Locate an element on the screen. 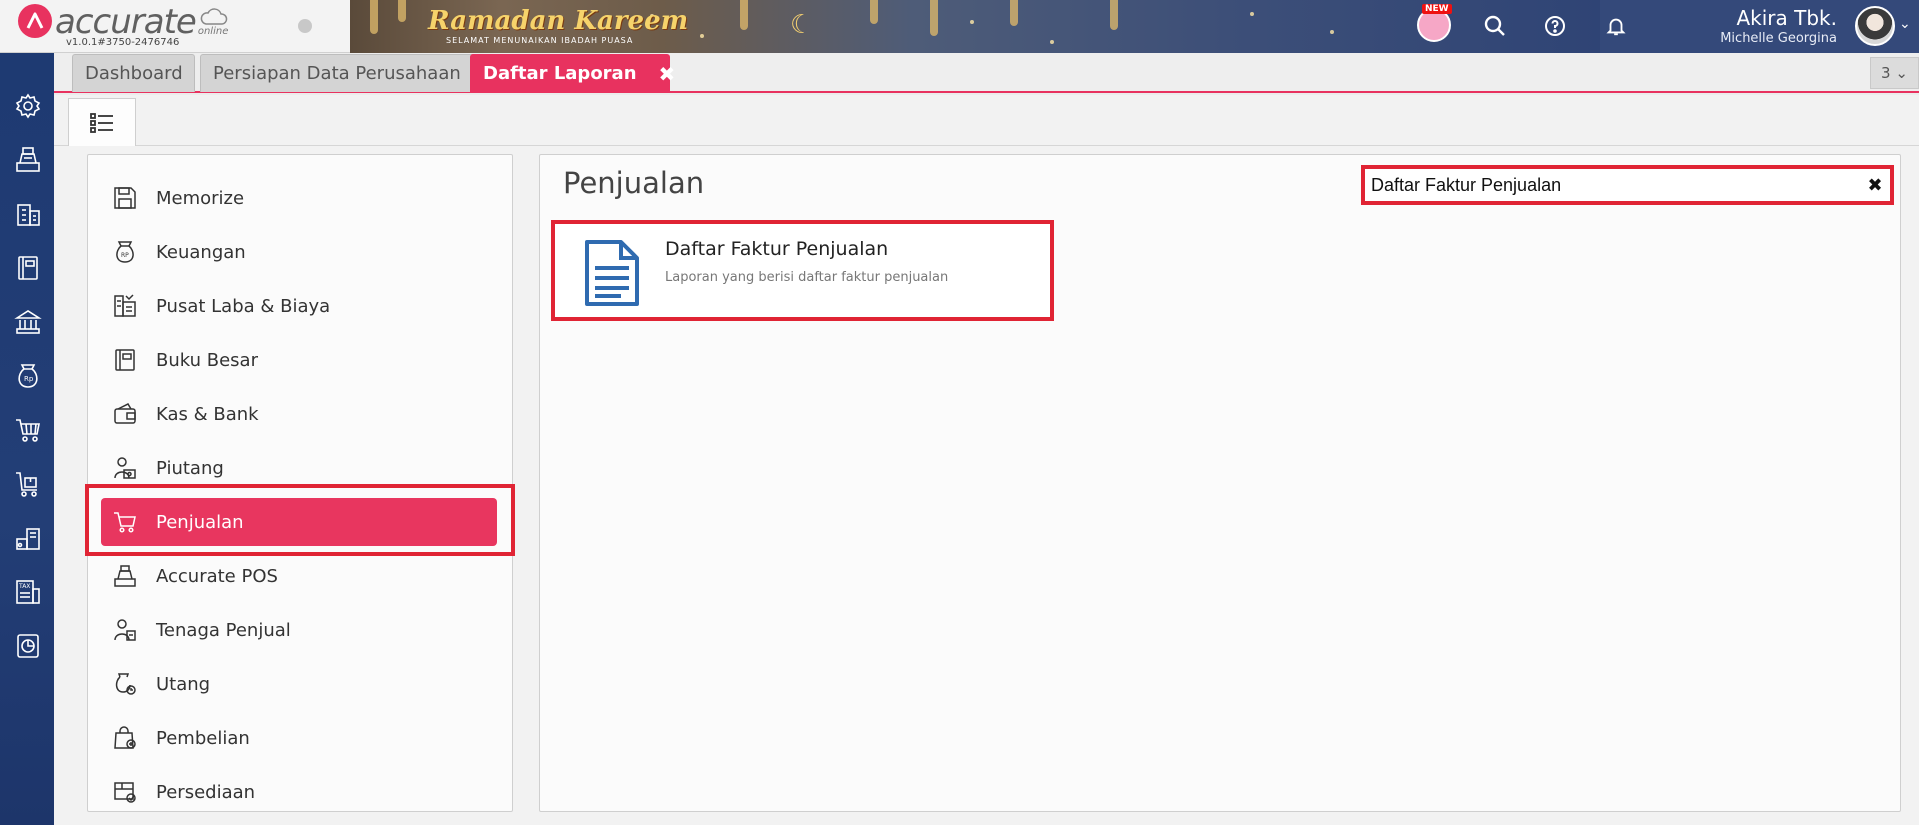 This screenshot has height=825, width=1919. category-keuangan: RP Keuangan is located at coordinates (299, 252).